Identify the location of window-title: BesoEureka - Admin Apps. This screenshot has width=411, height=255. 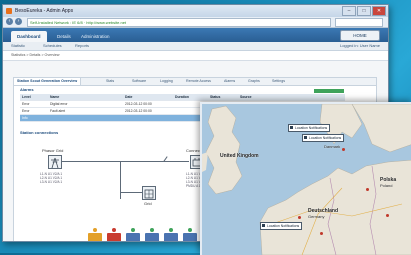
(44, 11).